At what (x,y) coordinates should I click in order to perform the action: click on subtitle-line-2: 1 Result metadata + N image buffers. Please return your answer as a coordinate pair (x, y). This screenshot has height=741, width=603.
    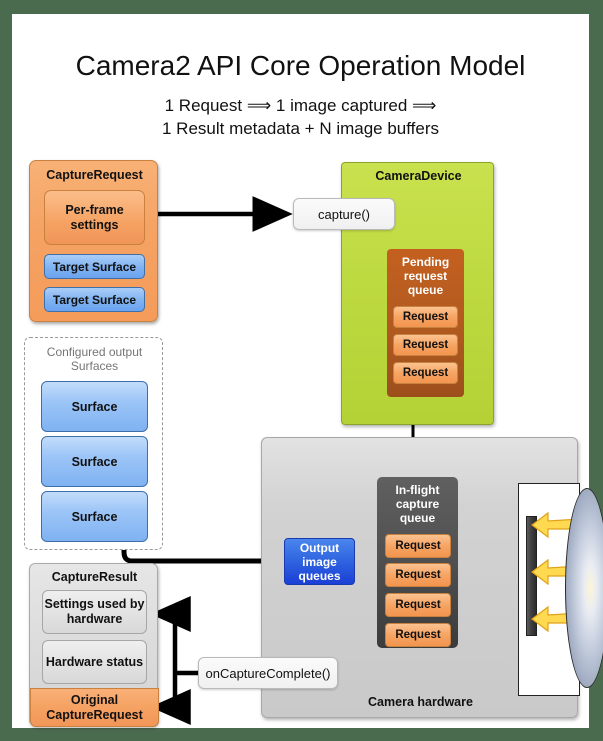
    Looking at the image, I should click on (300, 128).